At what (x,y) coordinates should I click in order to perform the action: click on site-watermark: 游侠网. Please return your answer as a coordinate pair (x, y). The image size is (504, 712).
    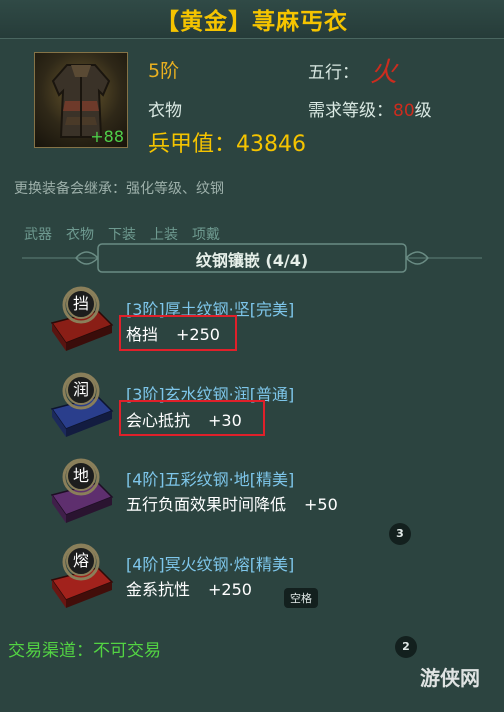
    Looking at the image, I should click on (450, 678).